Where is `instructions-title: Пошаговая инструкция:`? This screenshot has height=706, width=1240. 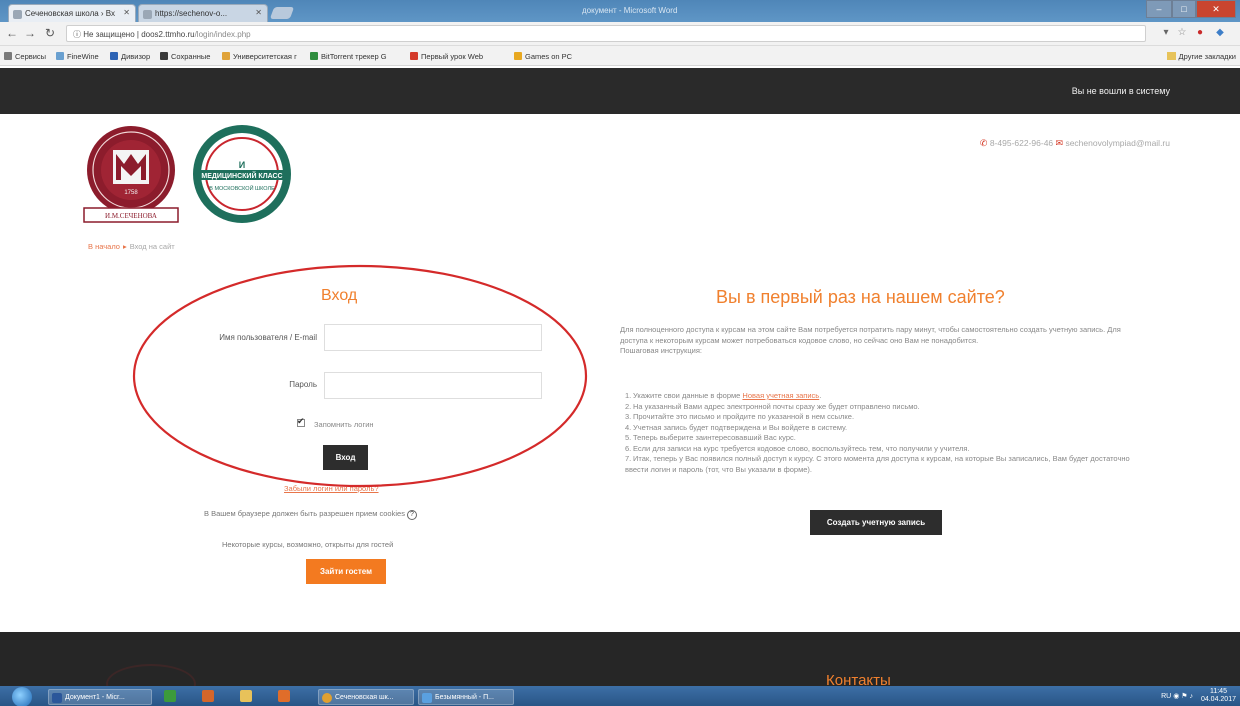
instructions-title: Пошаговая инструкция: is located at coordinates (661, 350).